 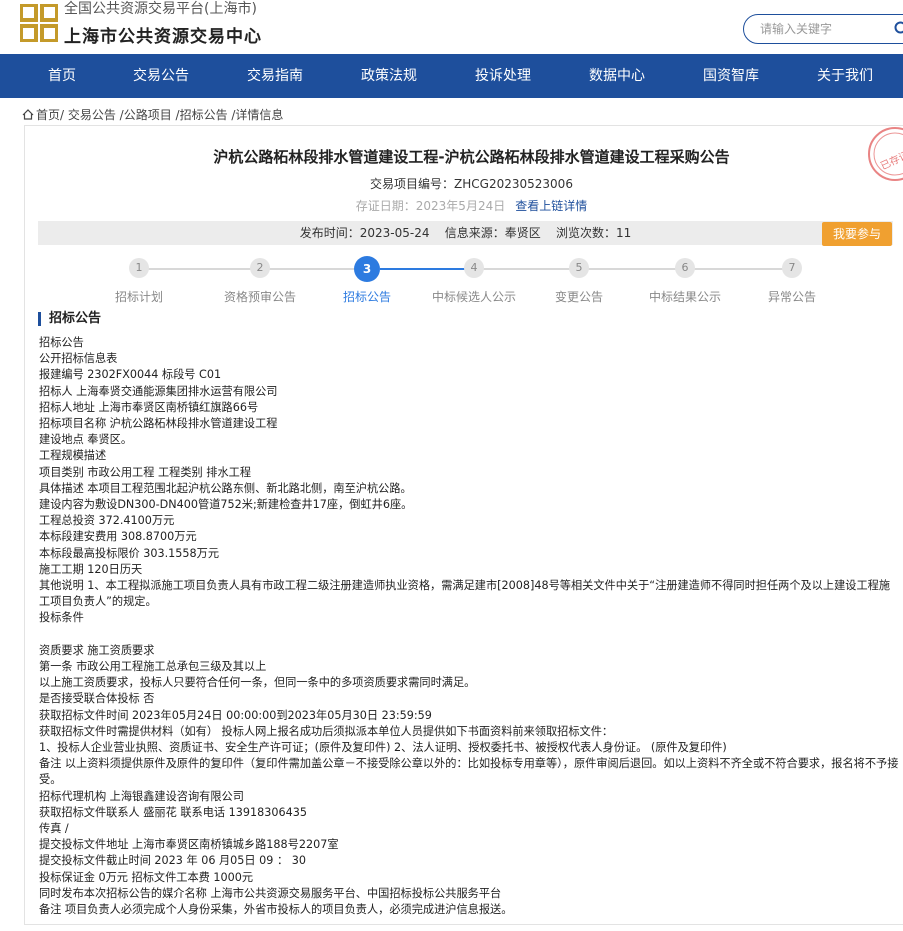 I want to click on body-line: 招标人地址 上海市奉贤区南桥镇红旗路66号, so click(x=149, y=407).